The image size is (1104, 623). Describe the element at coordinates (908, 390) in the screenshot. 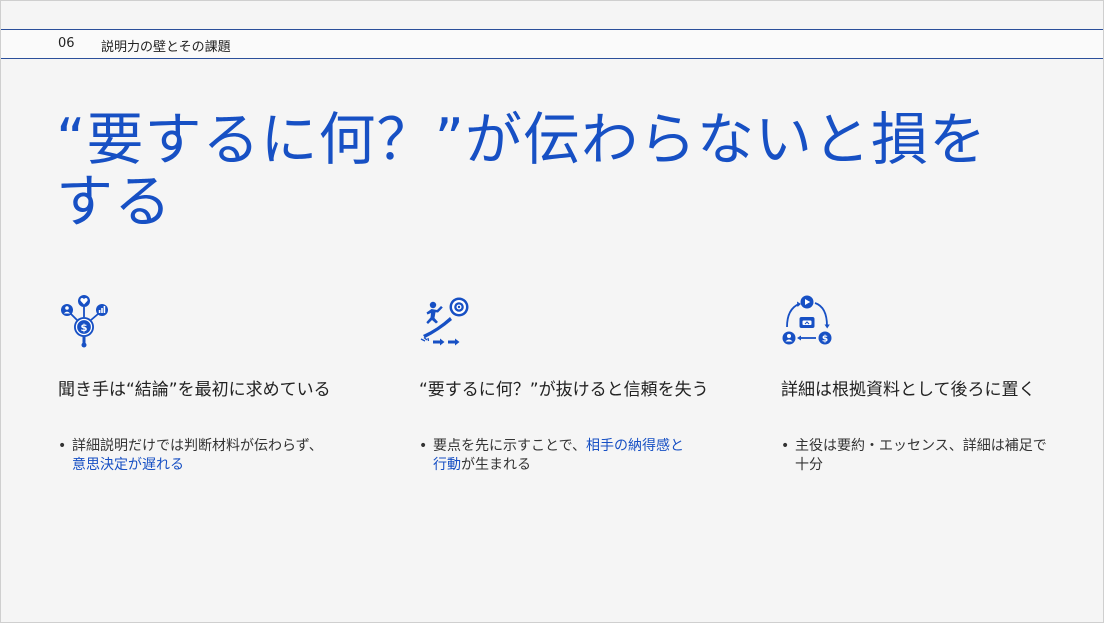

I see `point-heading-3: 詳細は根拠資料として後ろに置く` at that location.